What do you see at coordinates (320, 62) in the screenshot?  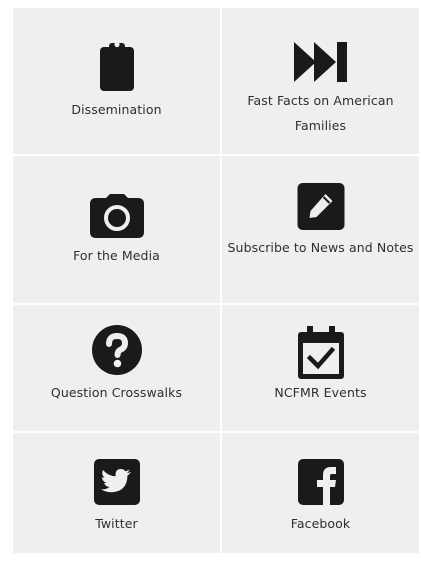 I see `fast-forward-icon` at bounding box center [320, 62].